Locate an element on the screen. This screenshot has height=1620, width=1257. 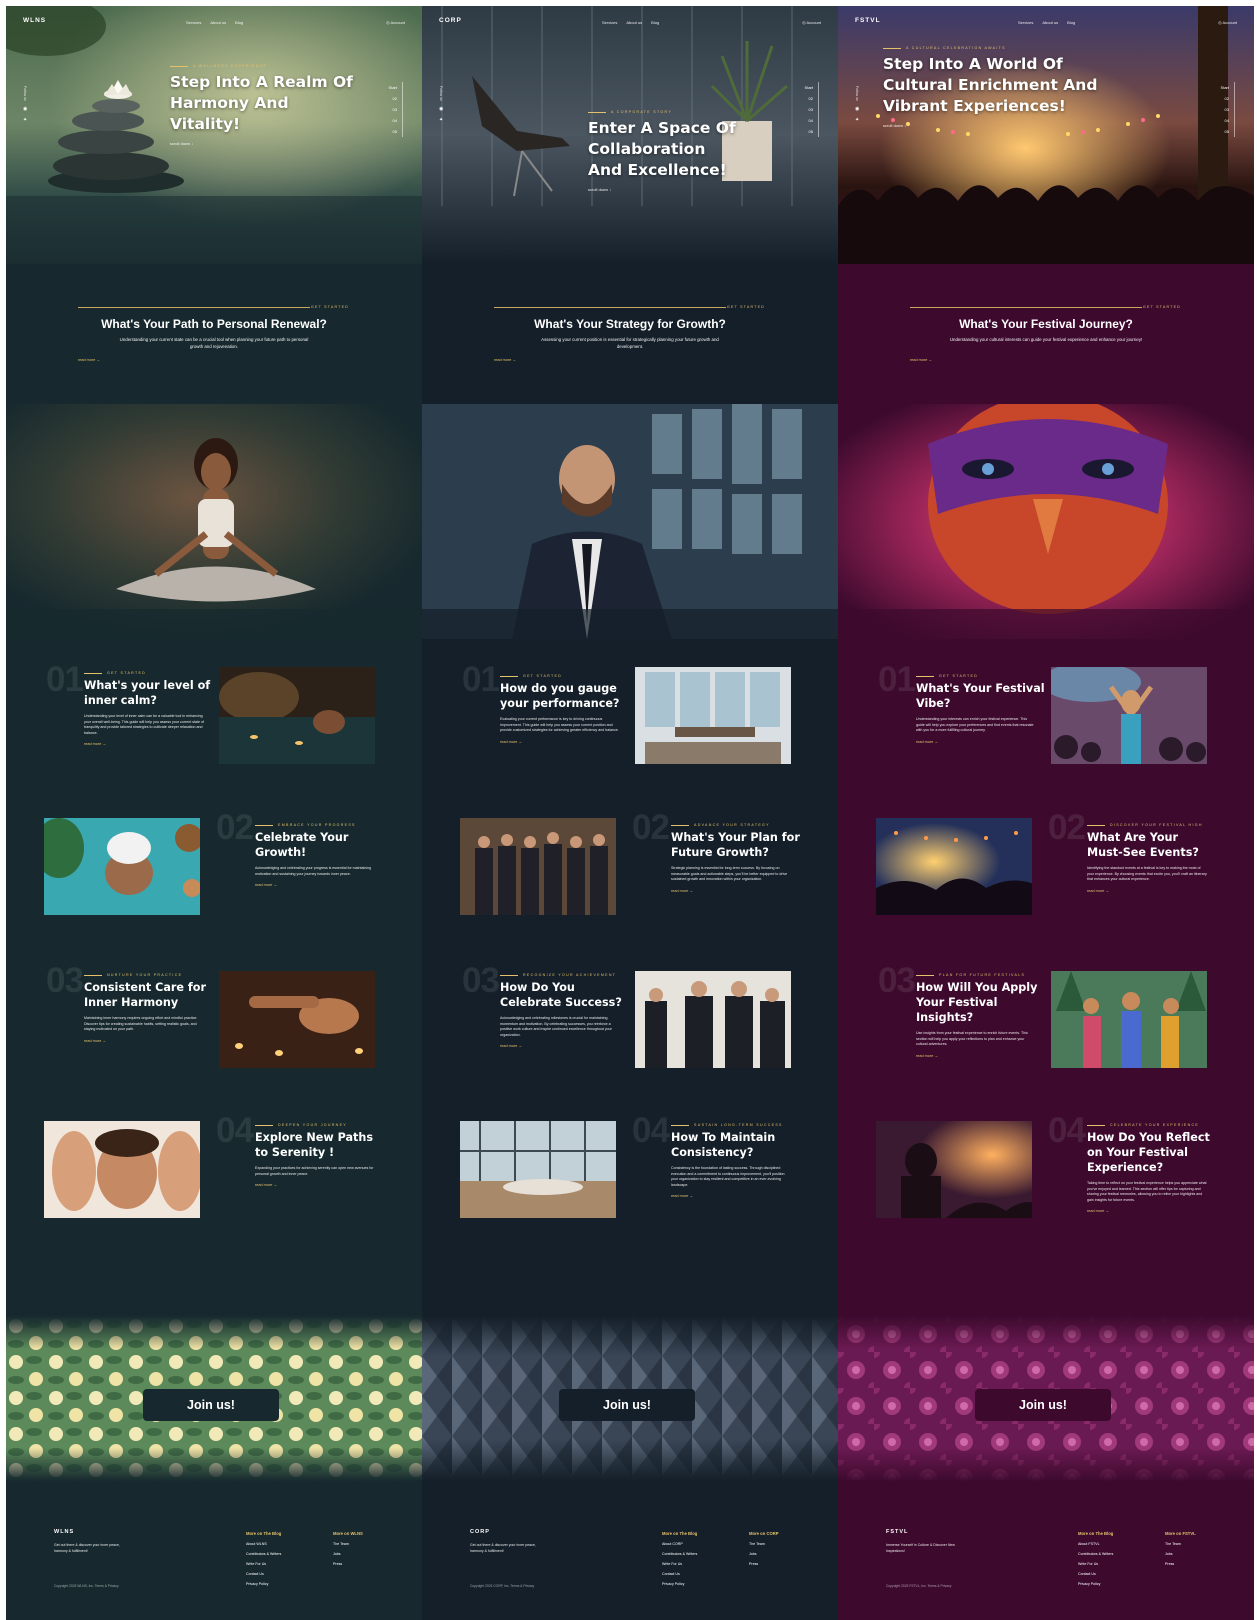
festival-crowd-image is located at coordinates (954, 1169).